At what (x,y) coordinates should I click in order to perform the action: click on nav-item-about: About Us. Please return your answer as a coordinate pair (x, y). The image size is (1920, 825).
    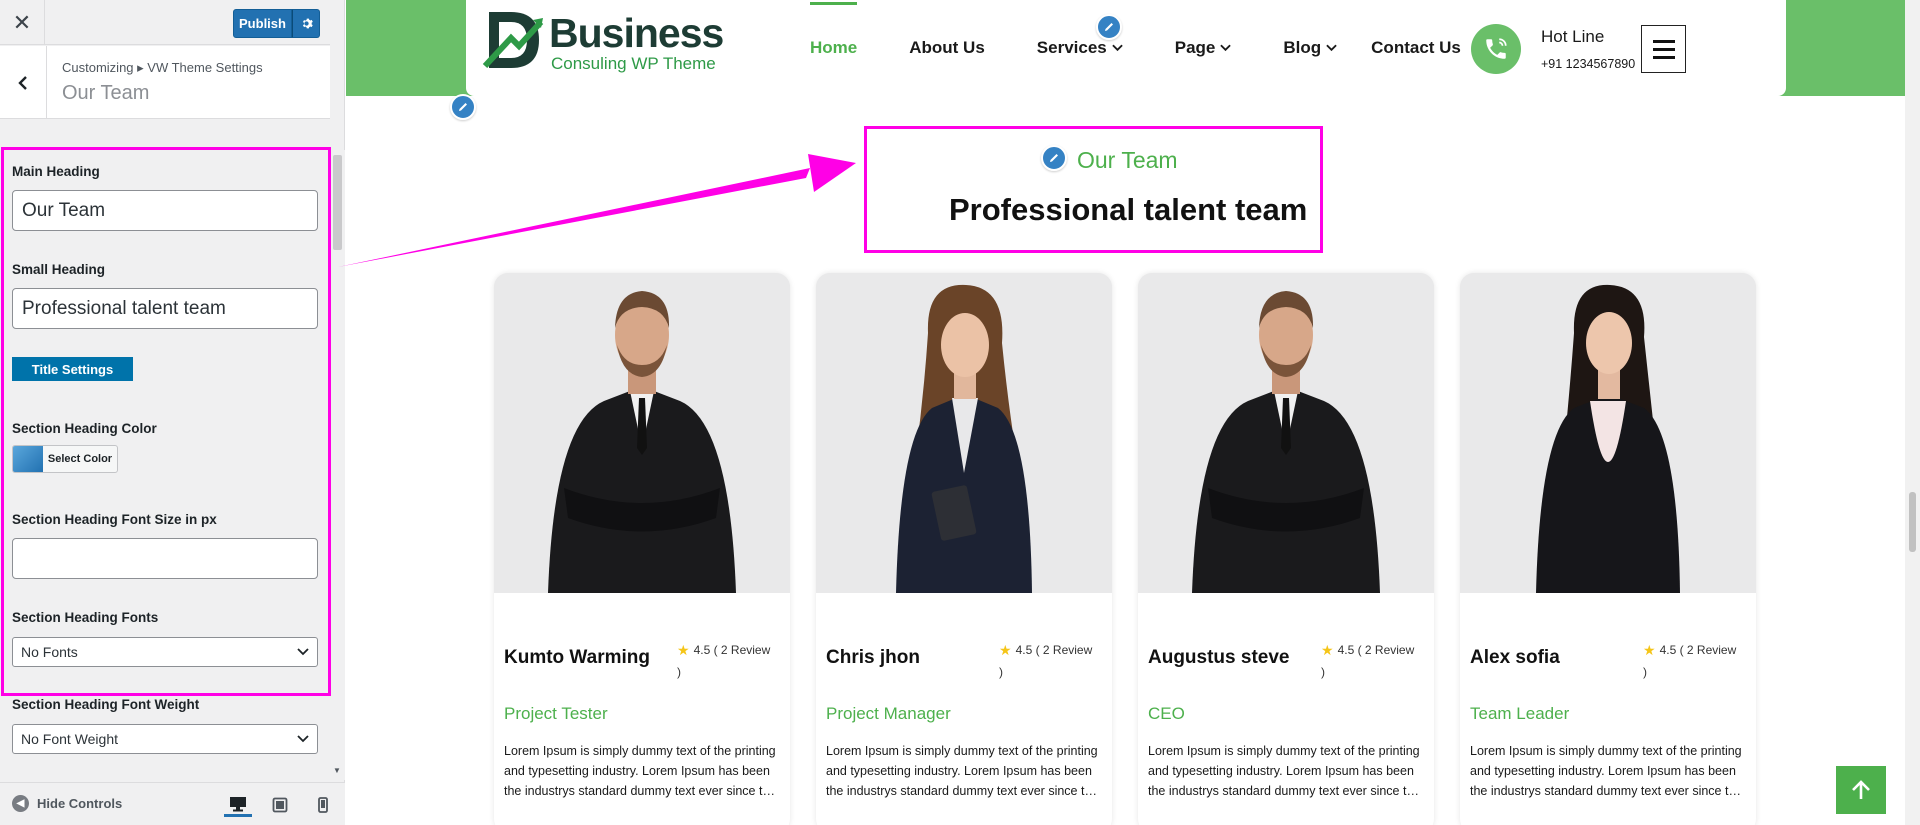
    Looking at the image, I should click on (947, 48).